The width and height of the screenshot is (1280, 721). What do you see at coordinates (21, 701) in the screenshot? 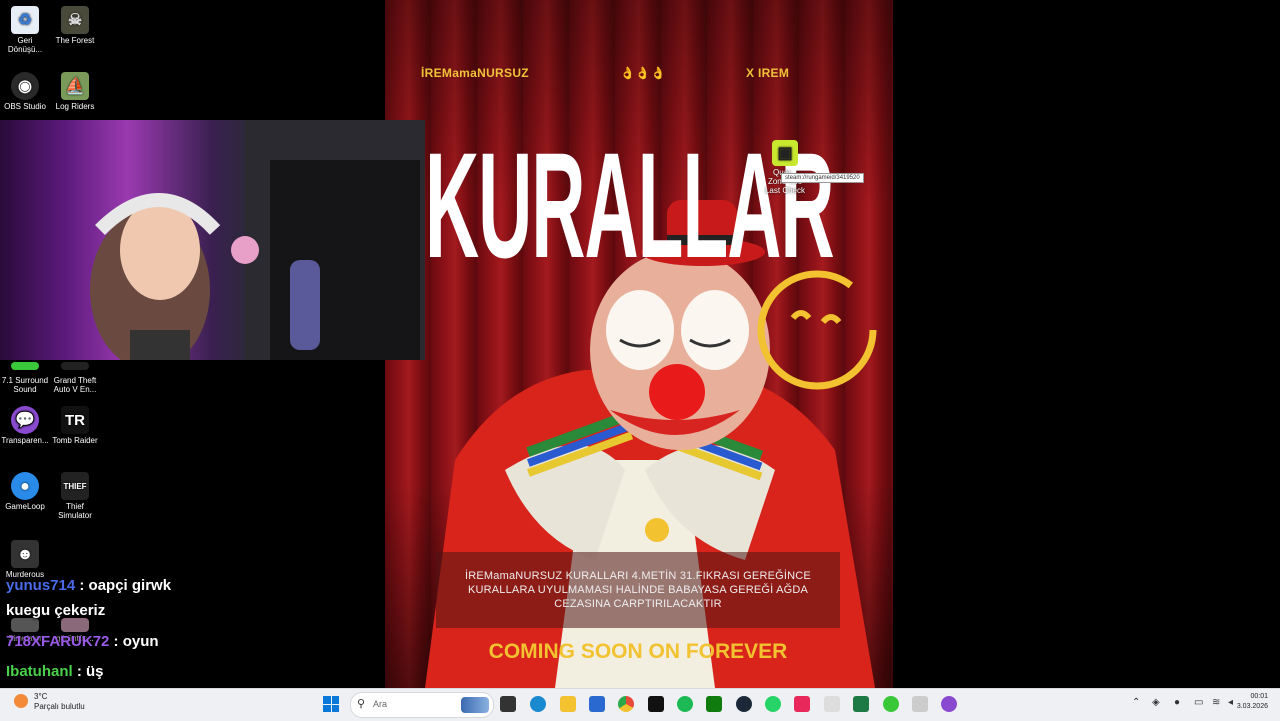
I see `weather-icon` at bounding box center [21, 701].